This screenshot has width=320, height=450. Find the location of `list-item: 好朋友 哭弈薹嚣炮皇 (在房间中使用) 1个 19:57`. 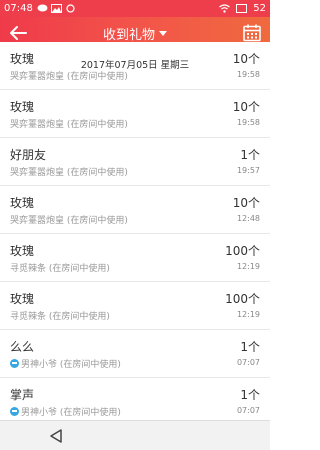

list-item: 好朋友 哭弈薹嚣炮皇 (在房间中使用) 1个 19:57 is located at coordinates (135, 162).